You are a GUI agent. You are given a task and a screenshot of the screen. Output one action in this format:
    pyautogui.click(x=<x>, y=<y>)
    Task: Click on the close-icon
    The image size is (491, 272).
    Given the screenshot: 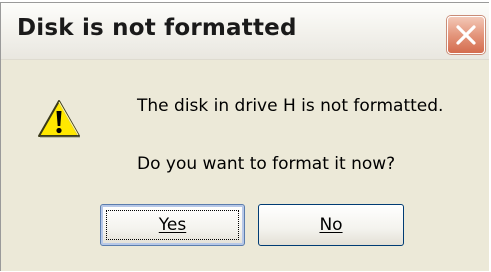 What is the action you would take?
    pyautogui.click(x=466, y=35)
    